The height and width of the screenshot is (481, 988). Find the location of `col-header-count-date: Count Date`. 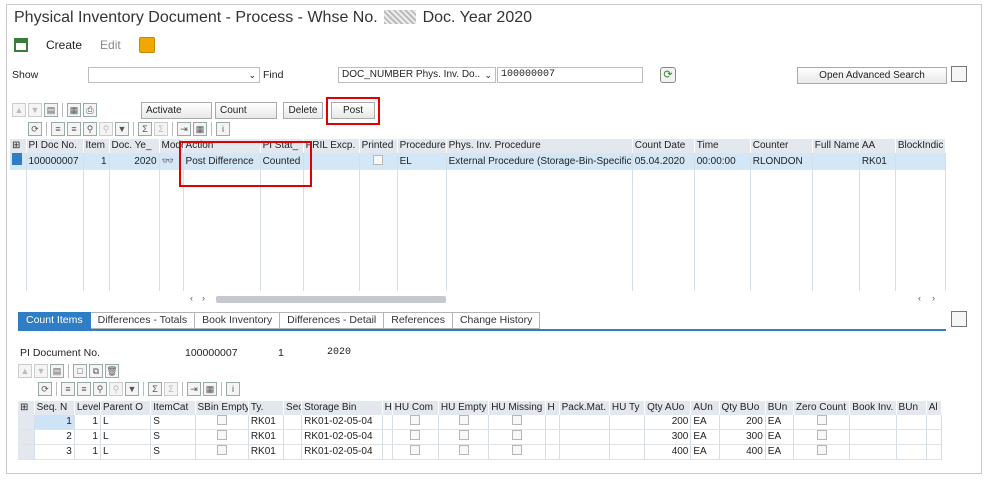

col-header-count-date: Count Date is located at coordinates (663, 146).